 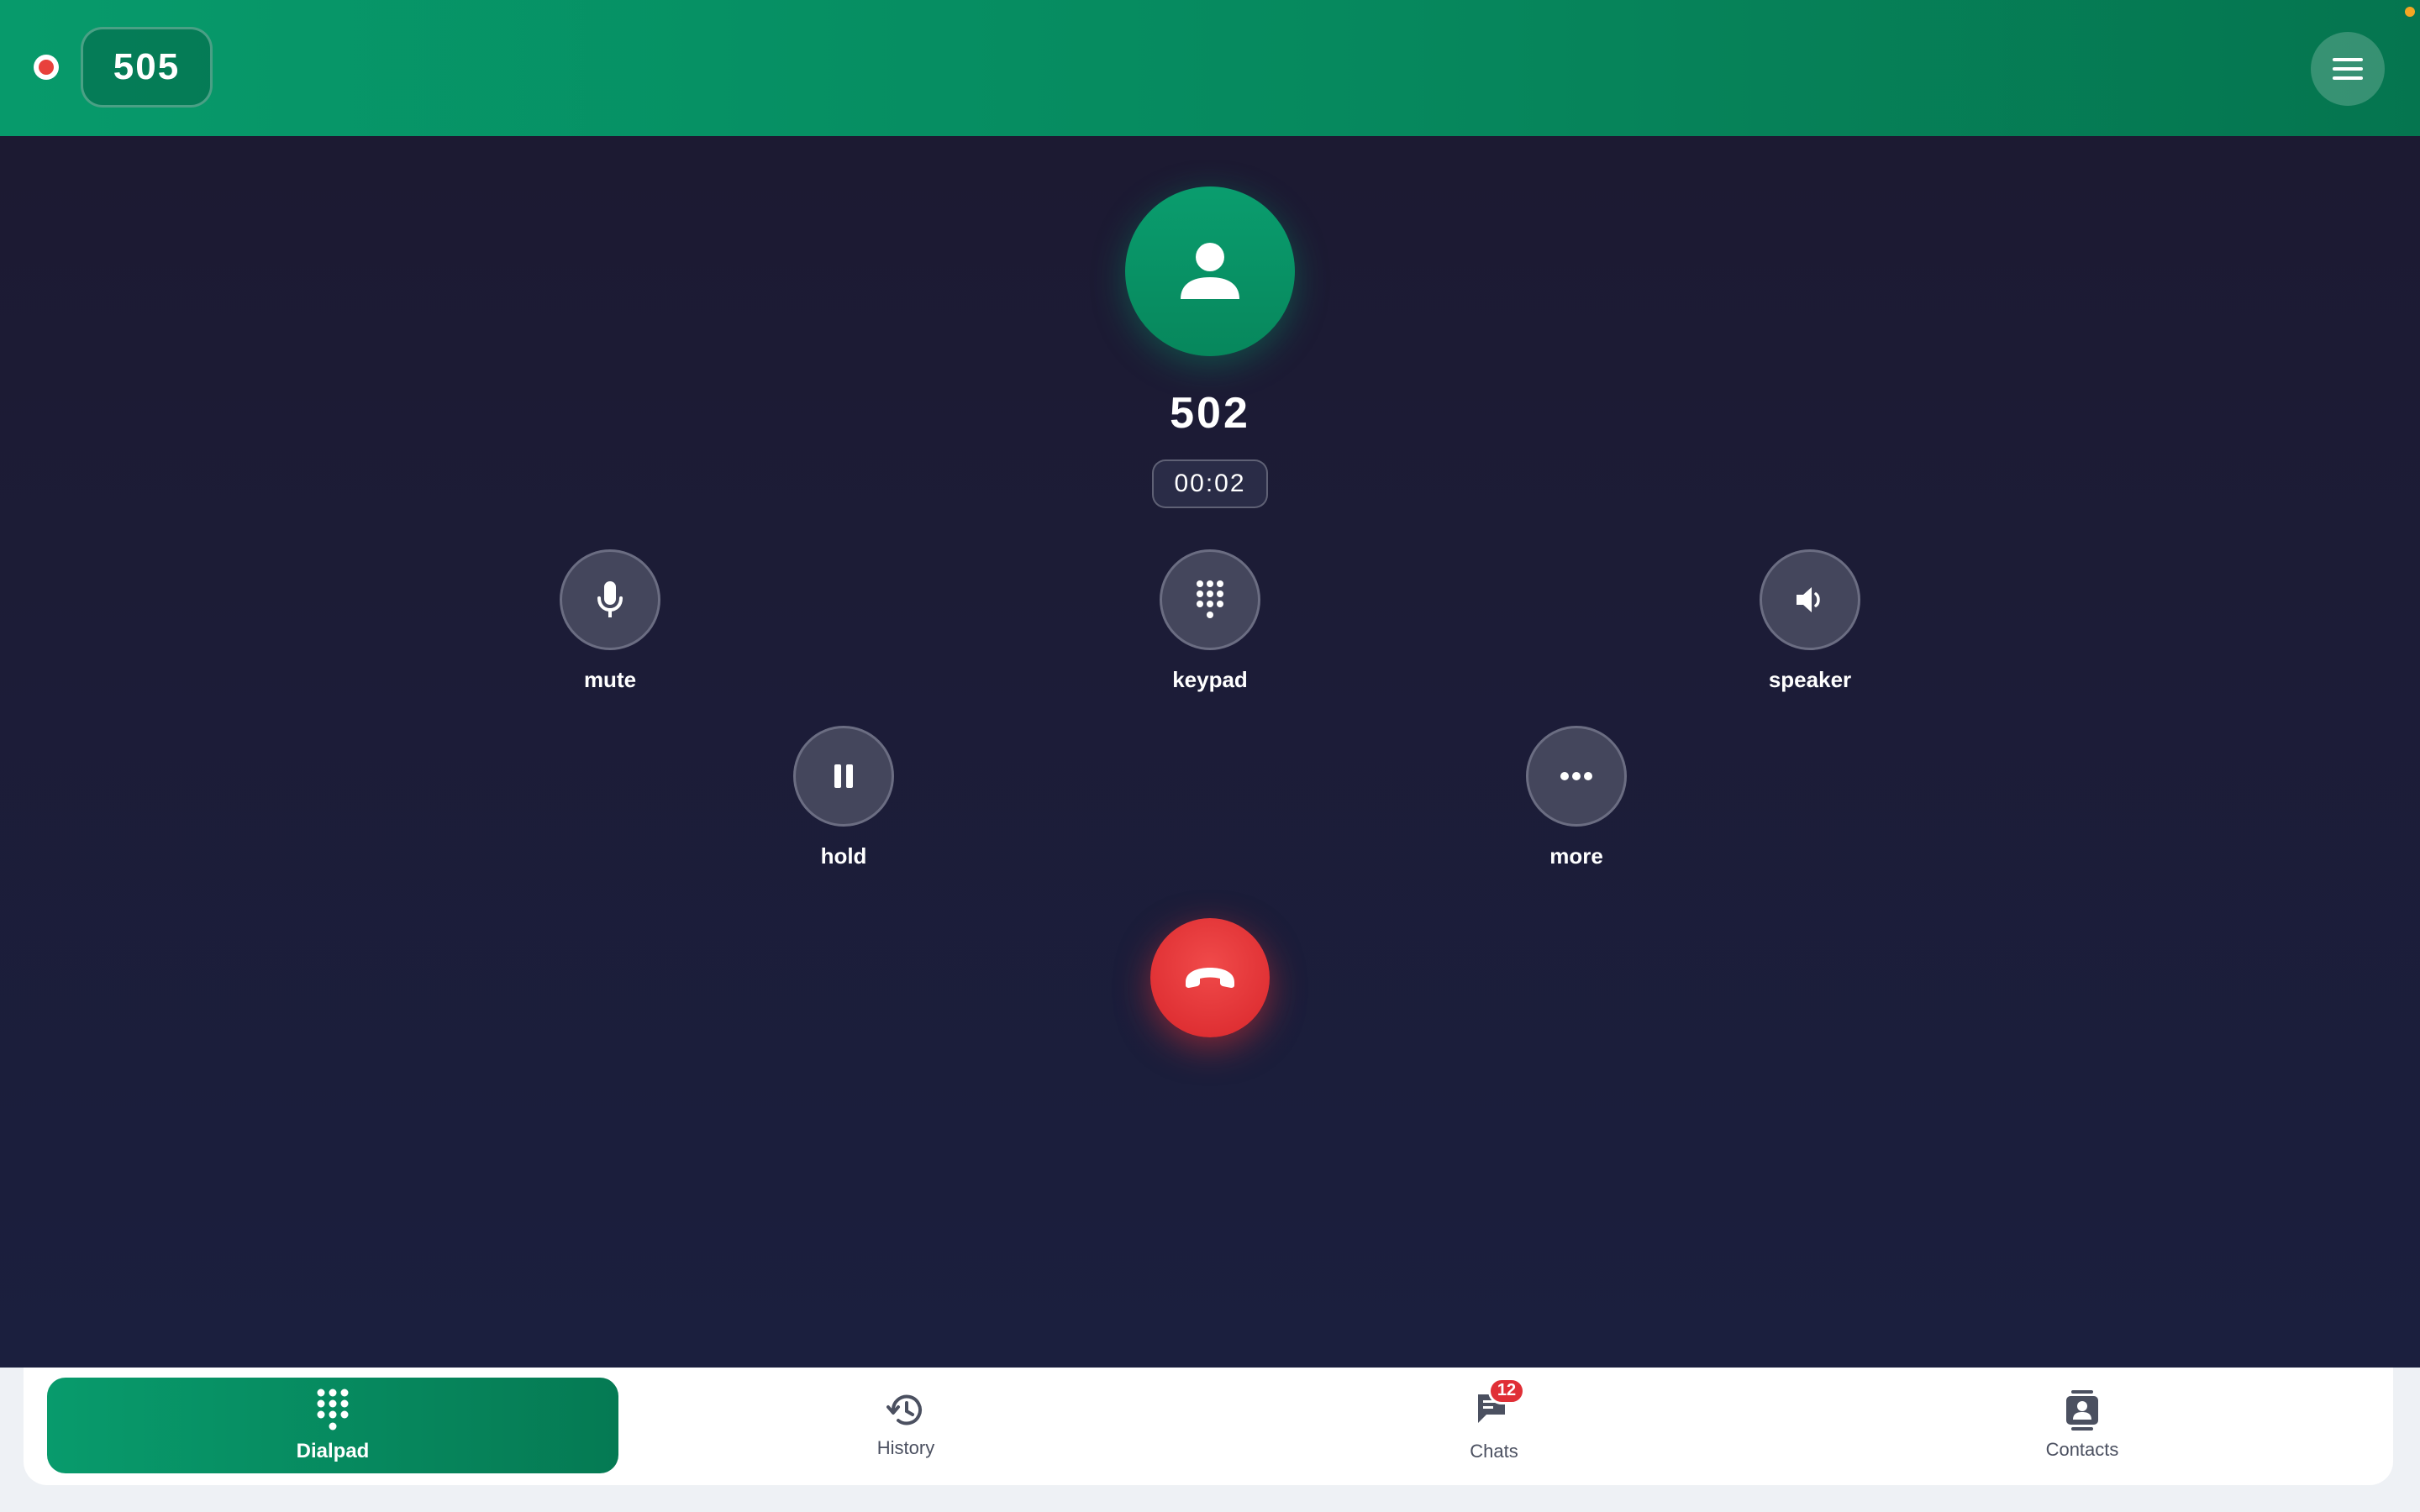 I want to click on nav-dialpad: Dialpad, so click(x=332, y=1425).